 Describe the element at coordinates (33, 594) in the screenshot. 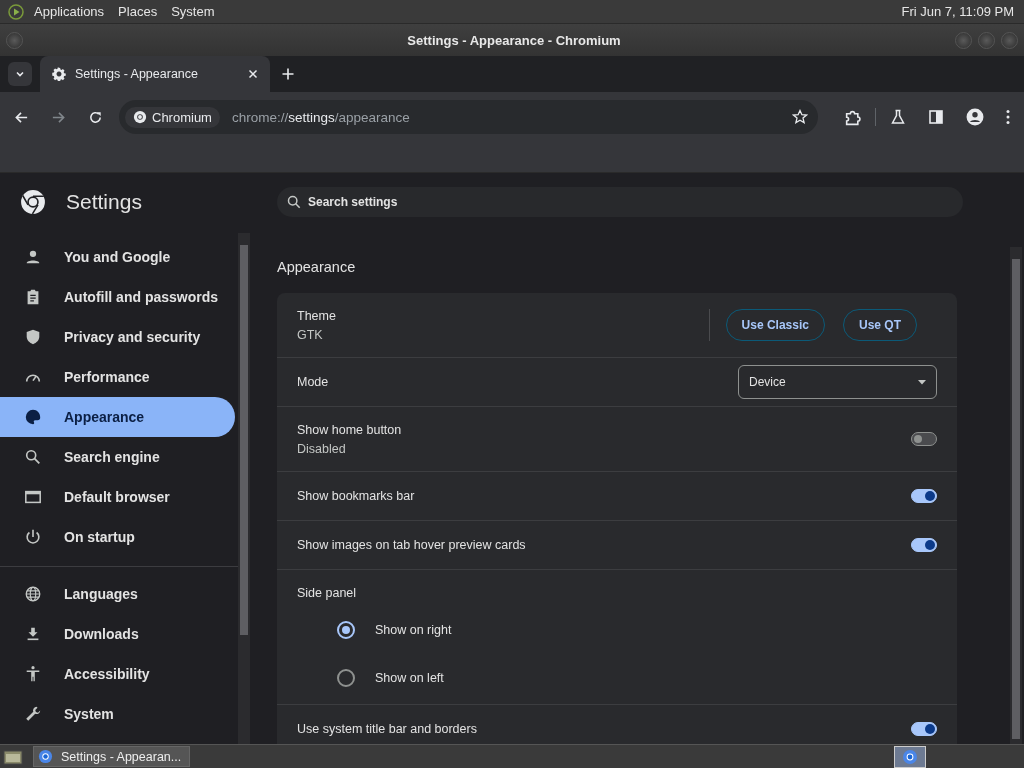

I see `globe-icon` at that location.